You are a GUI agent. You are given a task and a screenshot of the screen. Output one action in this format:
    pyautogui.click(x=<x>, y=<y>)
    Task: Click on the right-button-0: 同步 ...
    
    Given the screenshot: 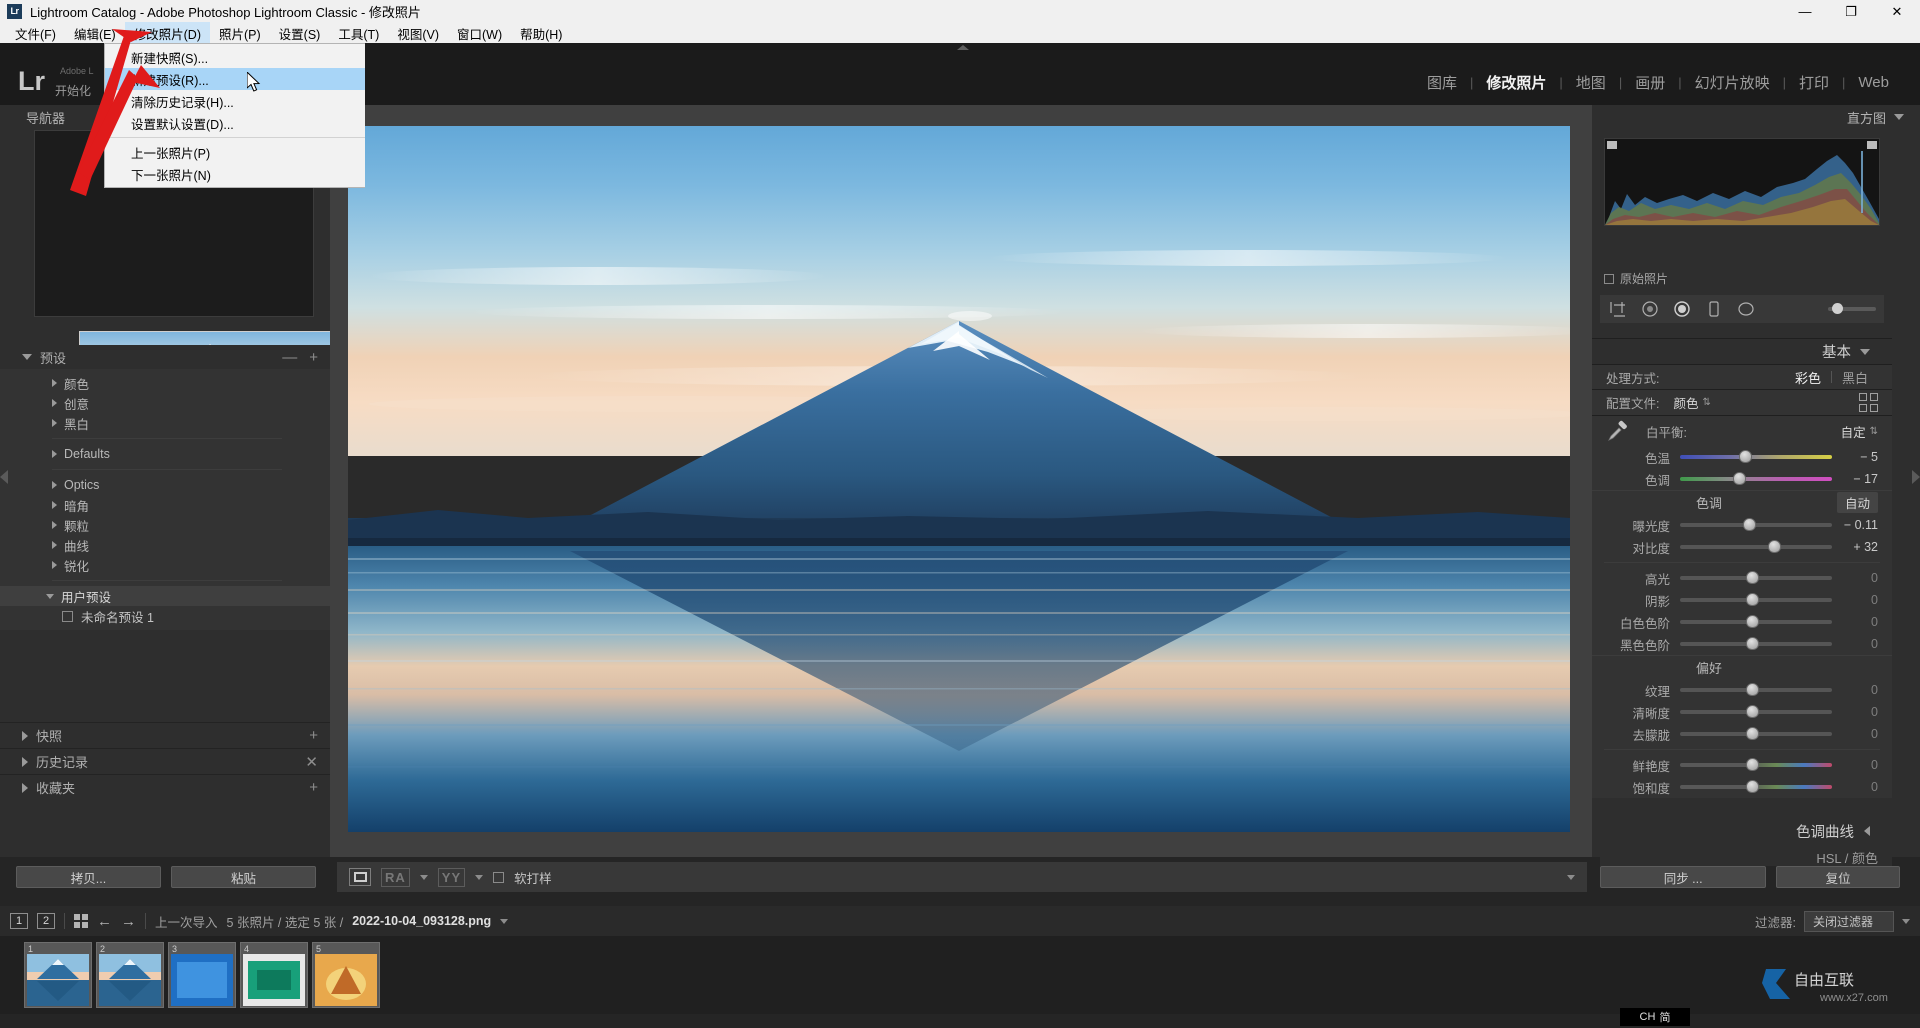 What is the action you would take?
    pyautogui.click(x=1683, y=877)
    